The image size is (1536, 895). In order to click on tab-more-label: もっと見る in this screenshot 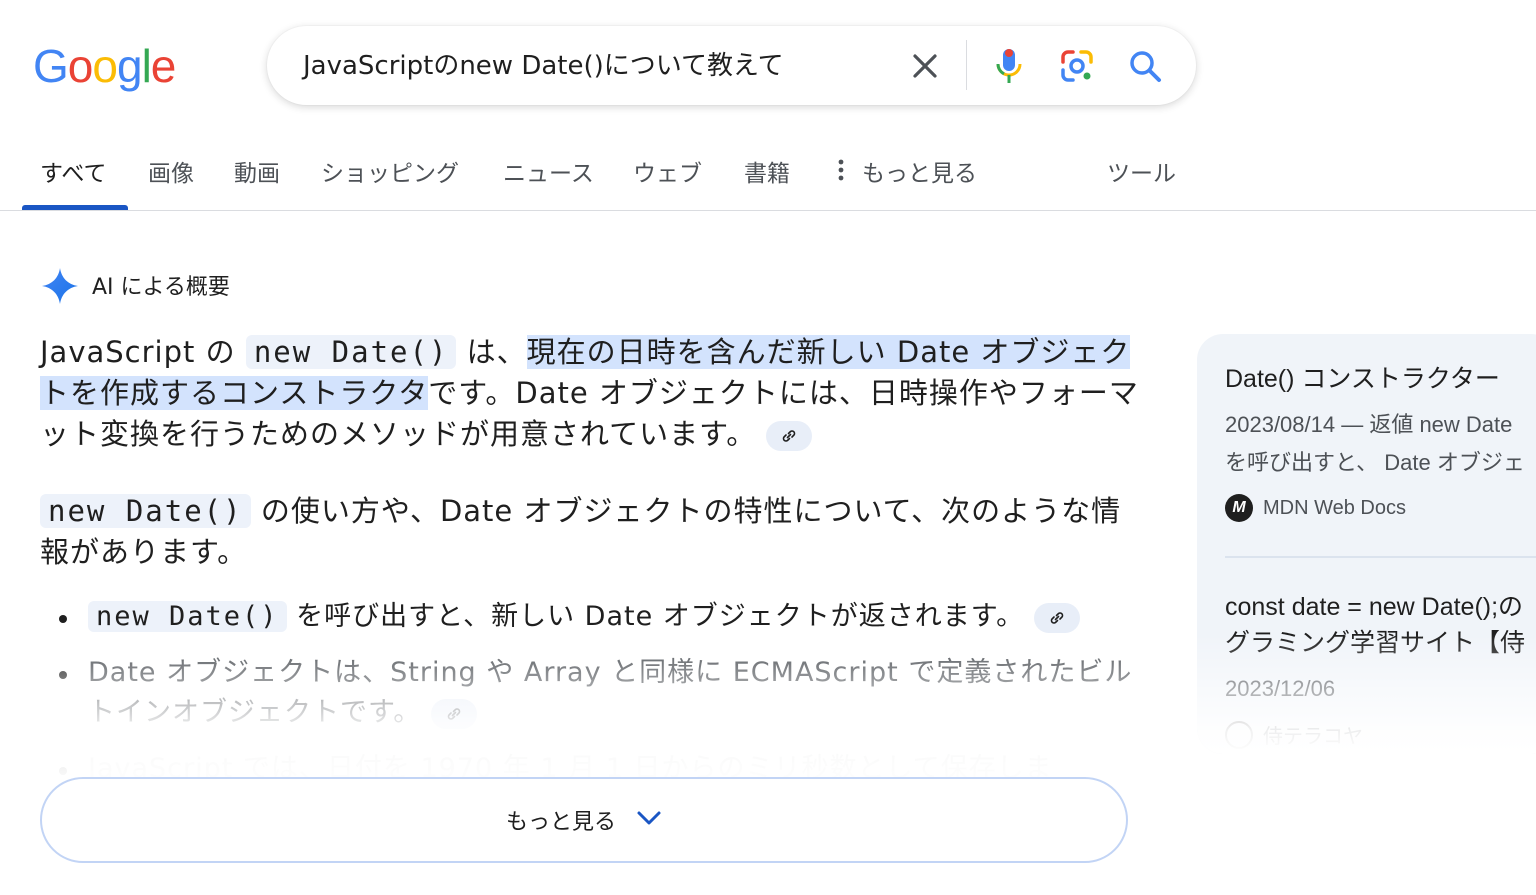, I will do `click(919, 174)`.